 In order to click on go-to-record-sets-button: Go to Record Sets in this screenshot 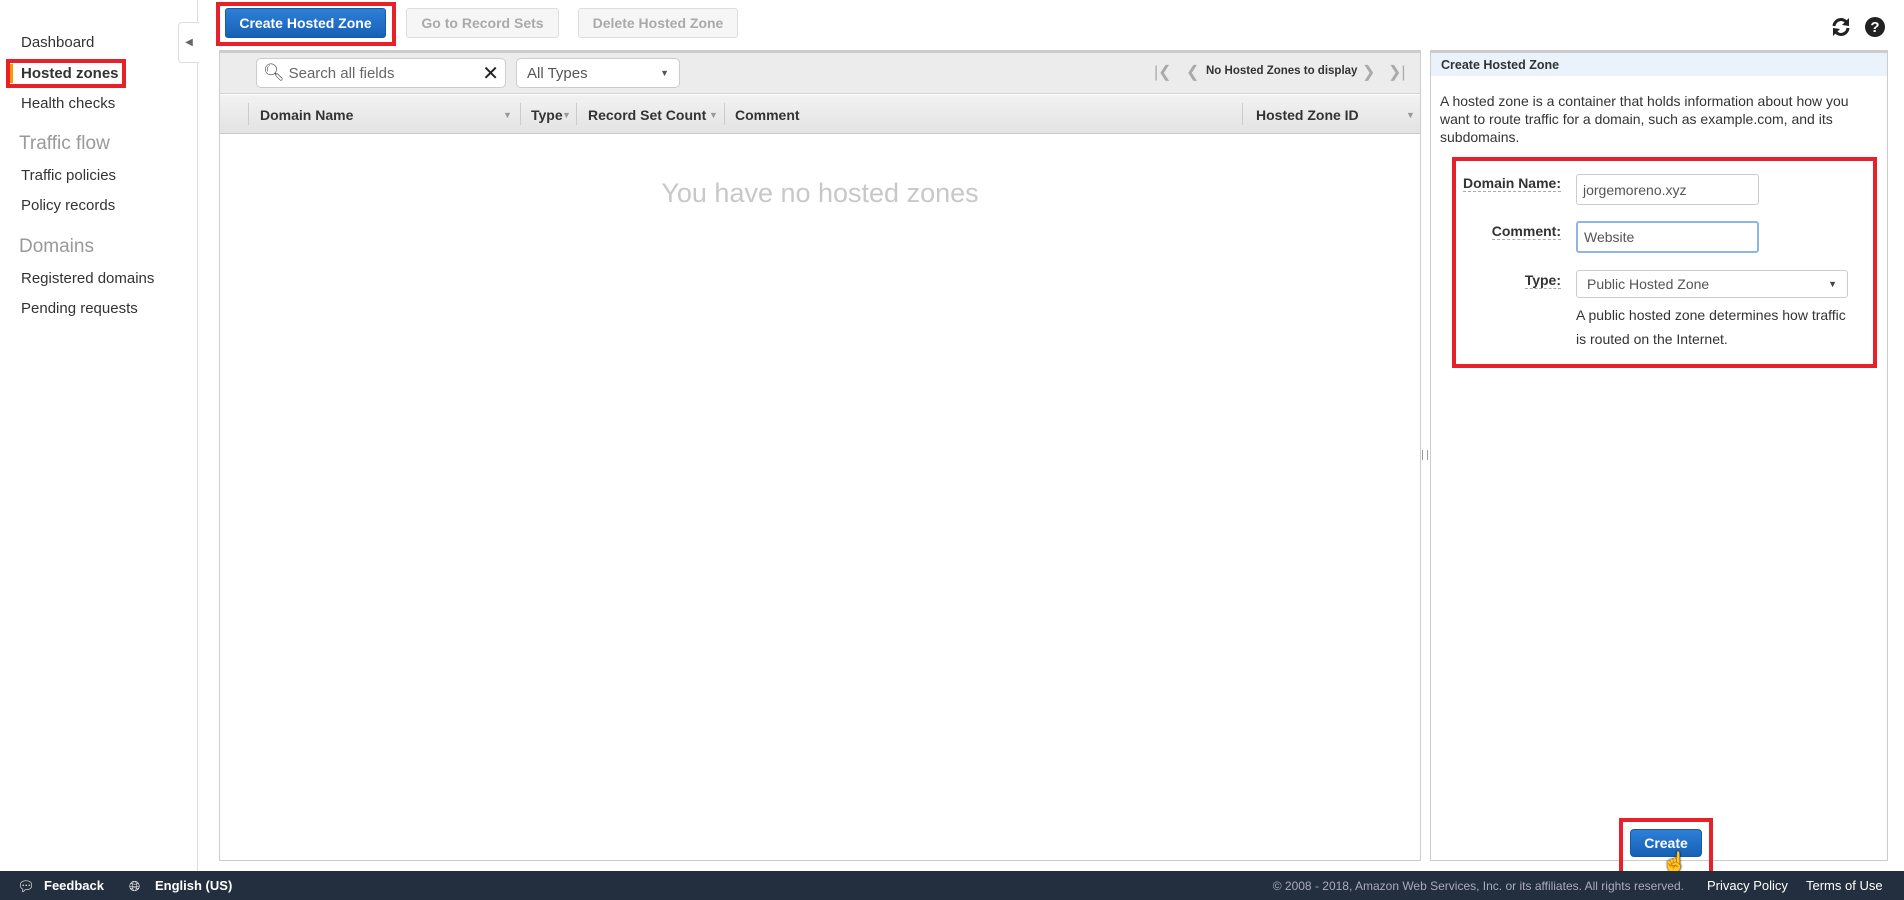, I will do `click(482, 23)`.